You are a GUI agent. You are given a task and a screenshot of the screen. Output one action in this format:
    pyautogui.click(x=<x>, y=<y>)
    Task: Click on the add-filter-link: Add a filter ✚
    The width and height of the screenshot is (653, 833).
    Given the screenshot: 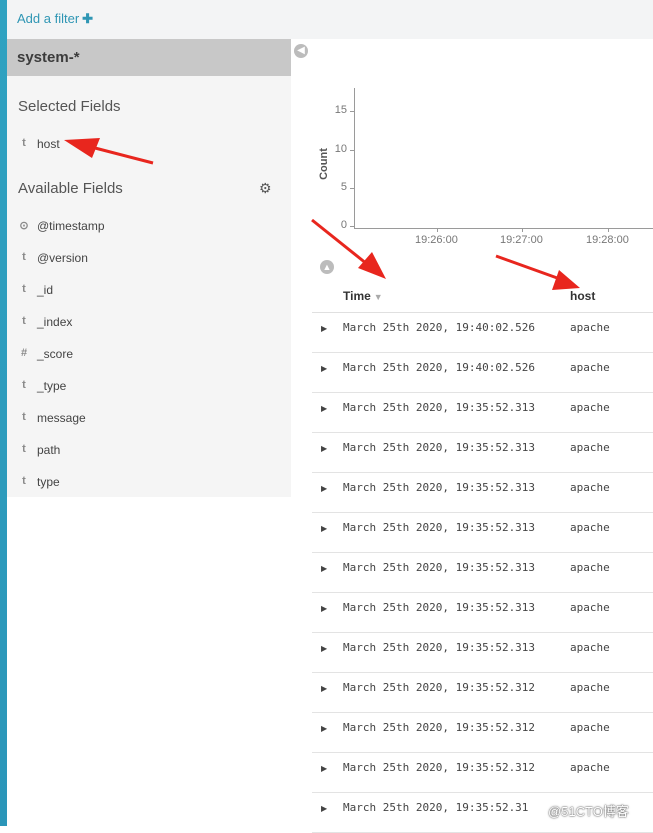 What is the action you would take?
    pyautogui.click(x=55, y=19)
    